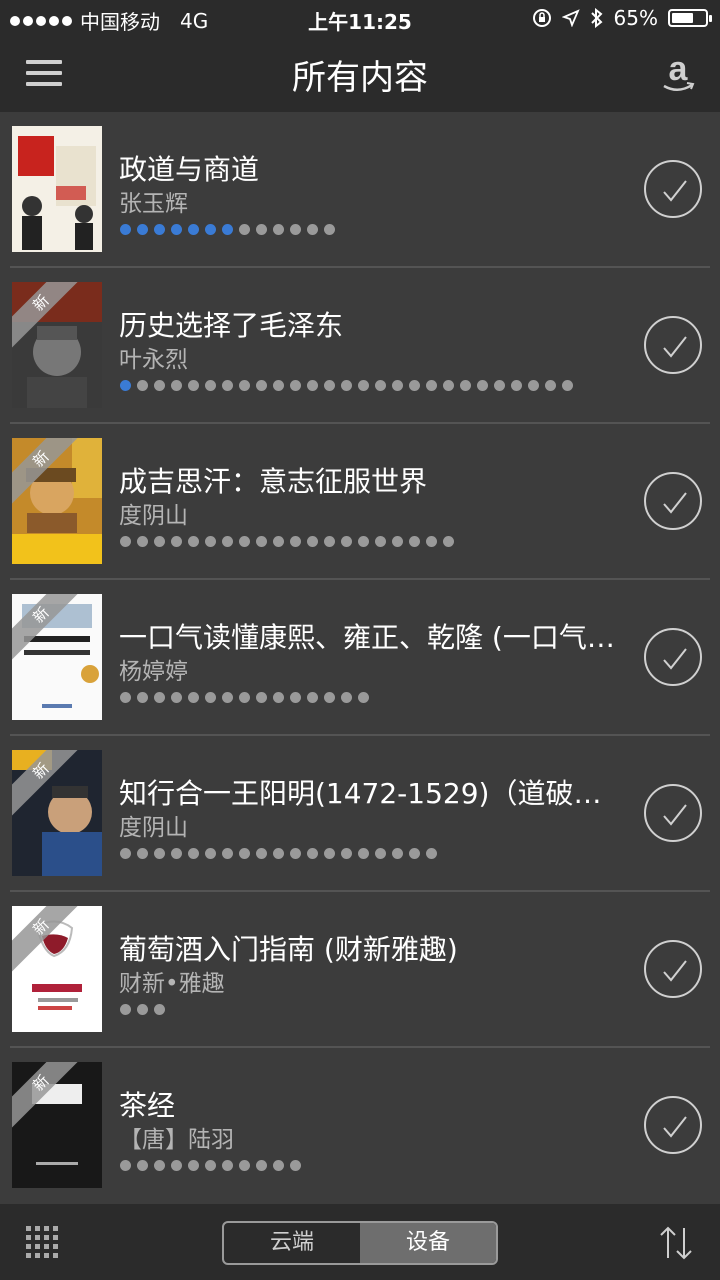 The height and width of the screenshot is (1280, 720). I want to click on book-row: 新 茶经 【唐】陆羽, so click(360, 1126).